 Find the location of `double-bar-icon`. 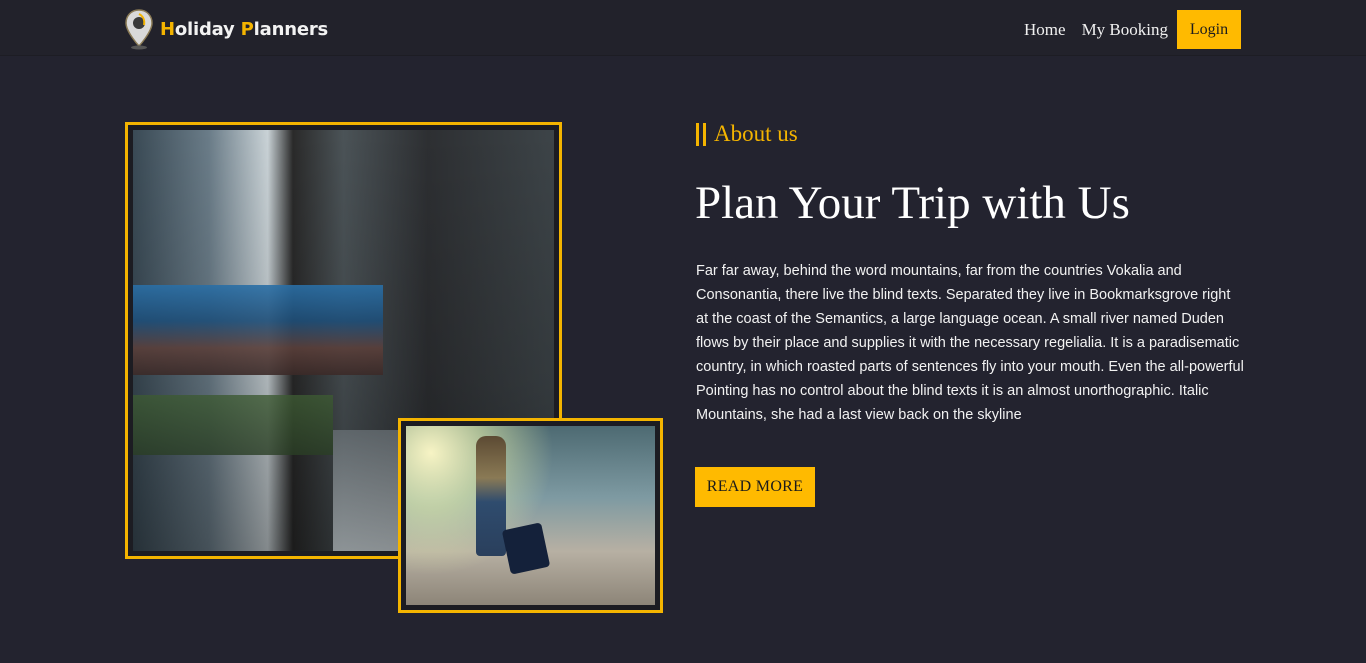

double-bar-icon is located at coordinates (701, 134).